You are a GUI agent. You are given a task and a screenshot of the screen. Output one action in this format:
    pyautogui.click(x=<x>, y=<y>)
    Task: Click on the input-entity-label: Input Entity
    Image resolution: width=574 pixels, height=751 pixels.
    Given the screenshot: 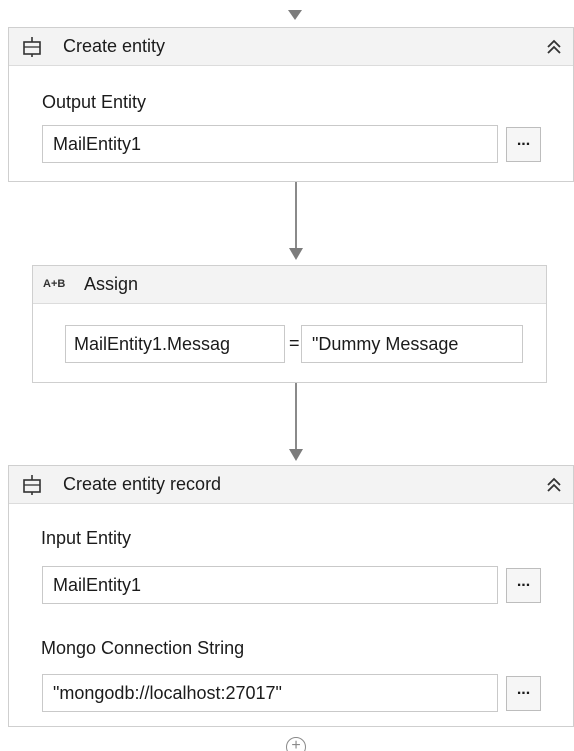 What is the action you would take?
    pyautogui.click(x=86, y=538)
    